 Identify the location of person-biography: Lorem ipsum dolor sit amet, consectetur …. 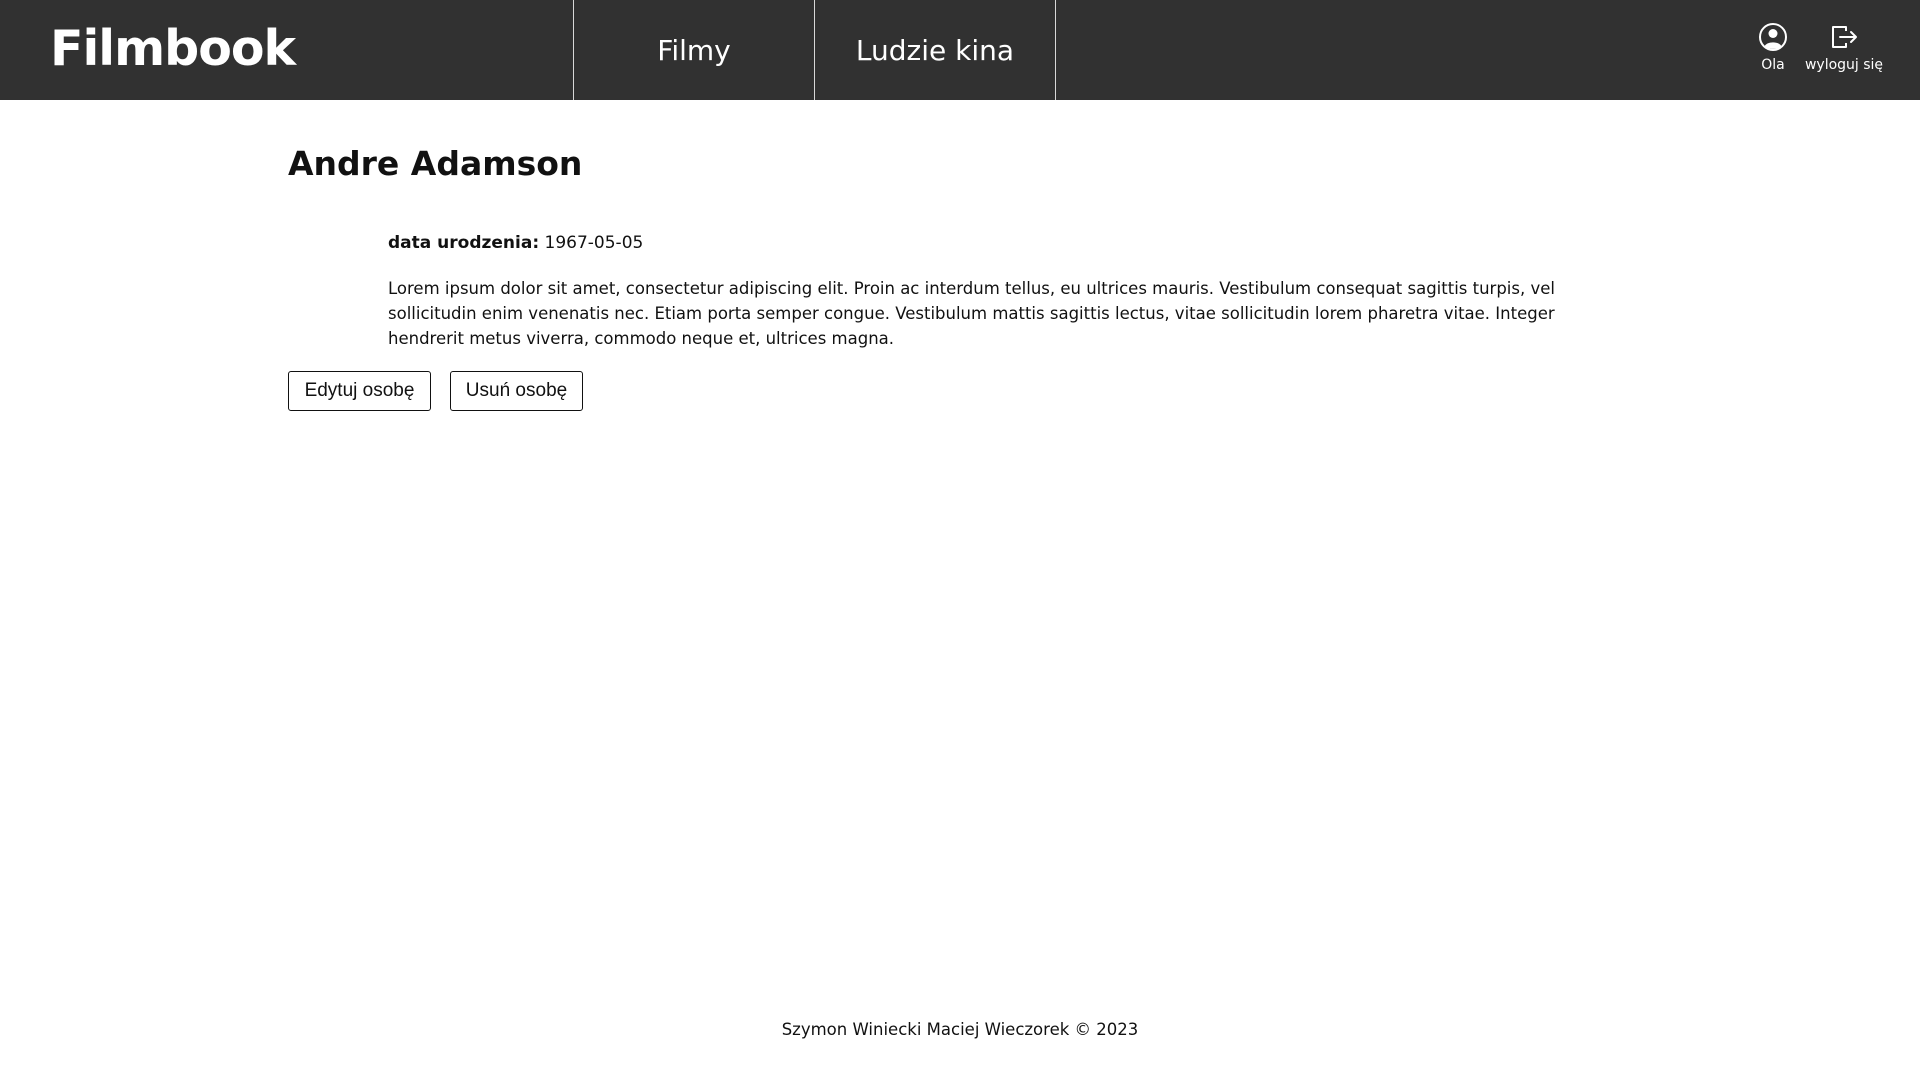
(971, 313).